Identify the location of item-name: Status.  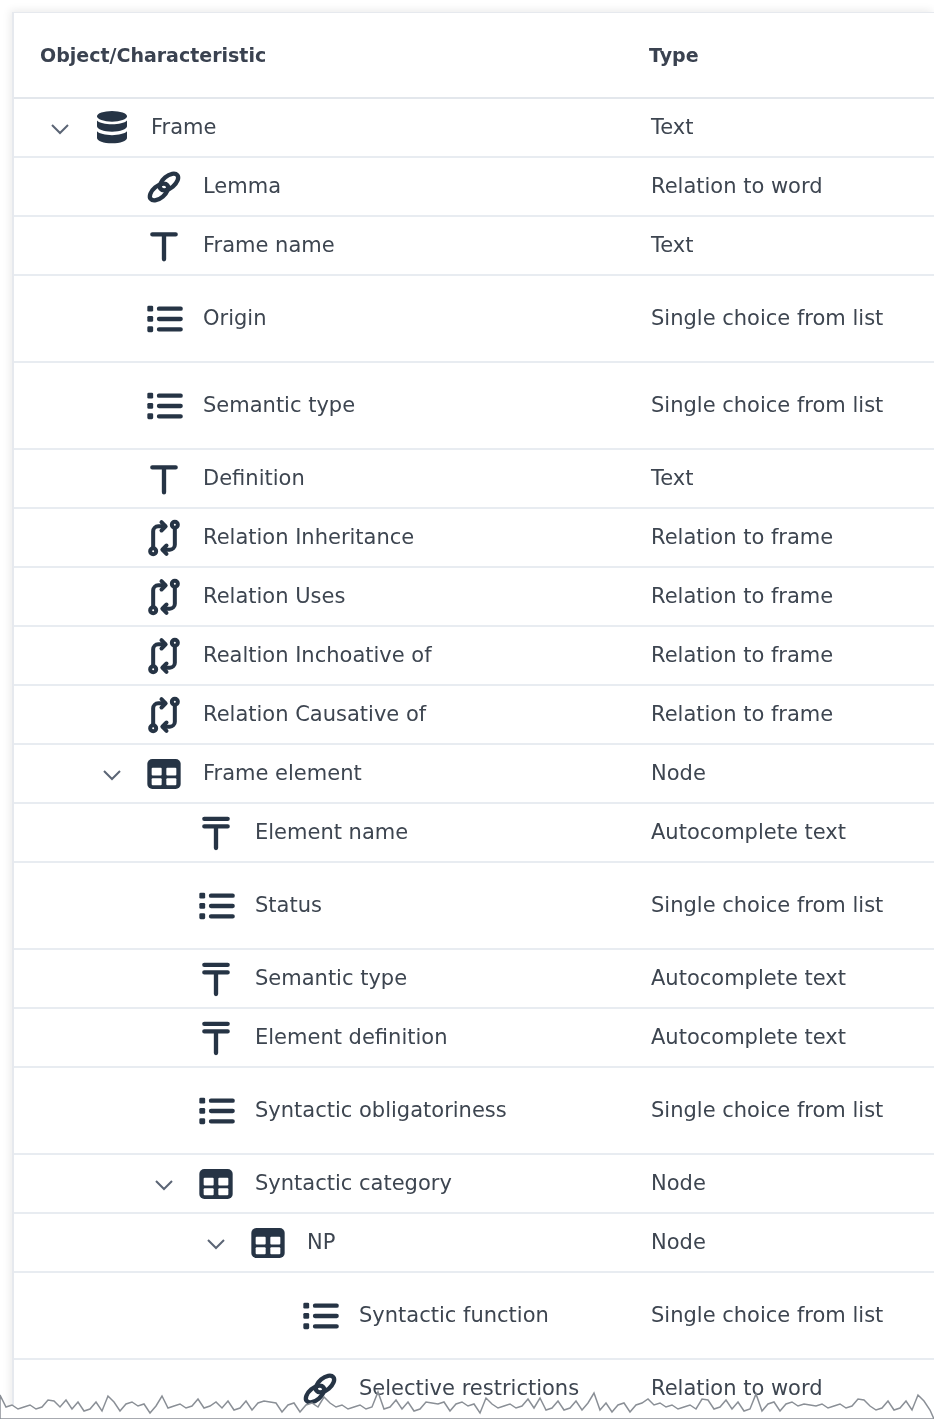
(288, 905).